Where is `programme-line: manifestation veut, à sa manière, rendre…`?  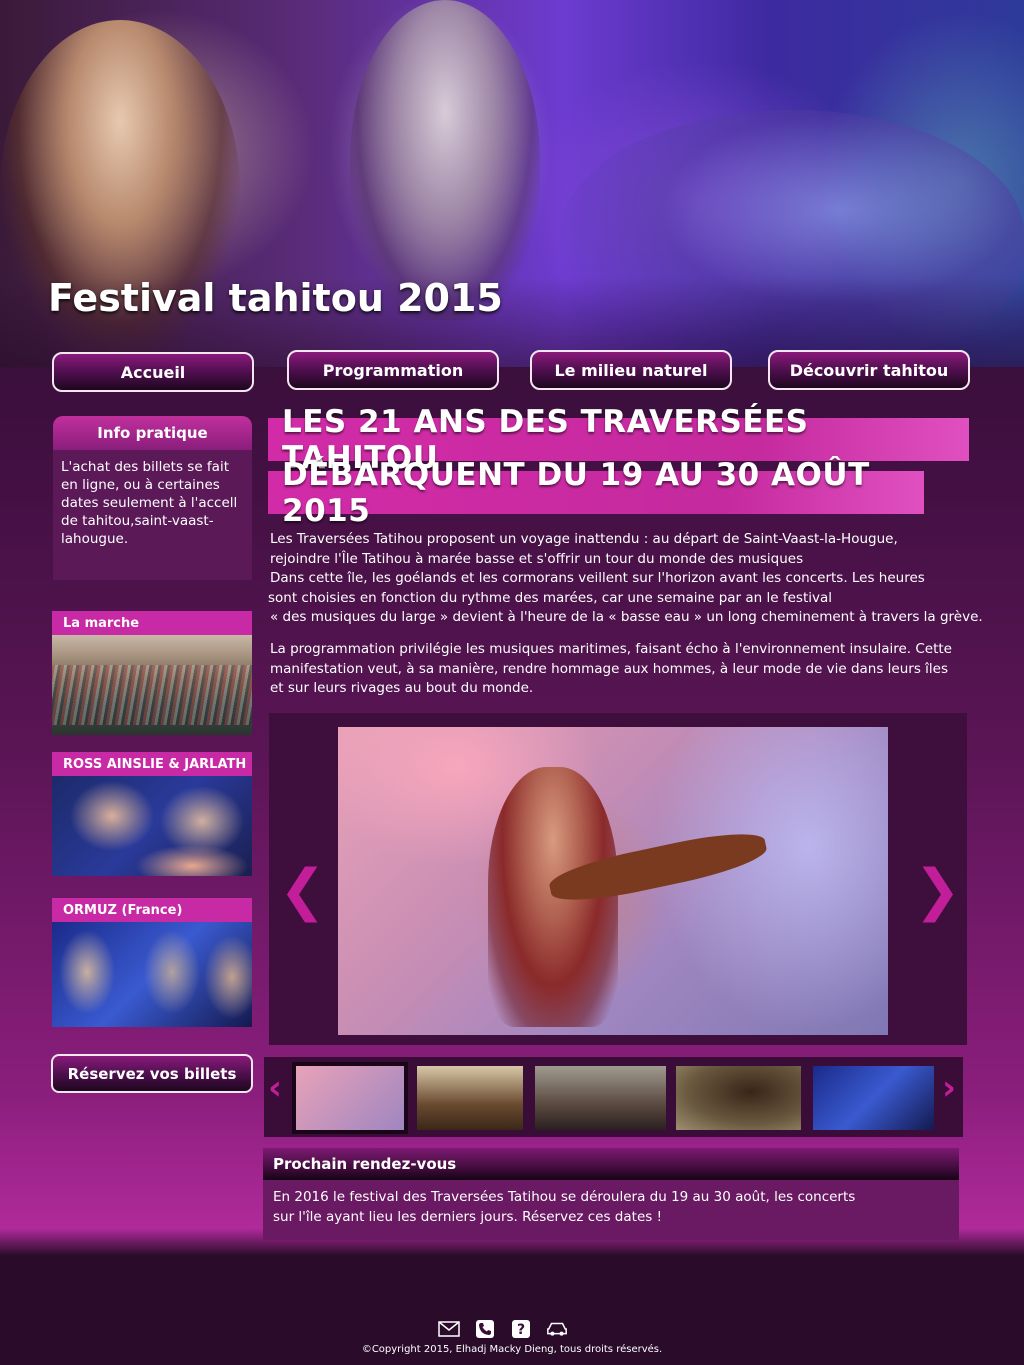 programme-line: manifestation veut, à sa manière, rendre… is located at coordinates (609, 668).